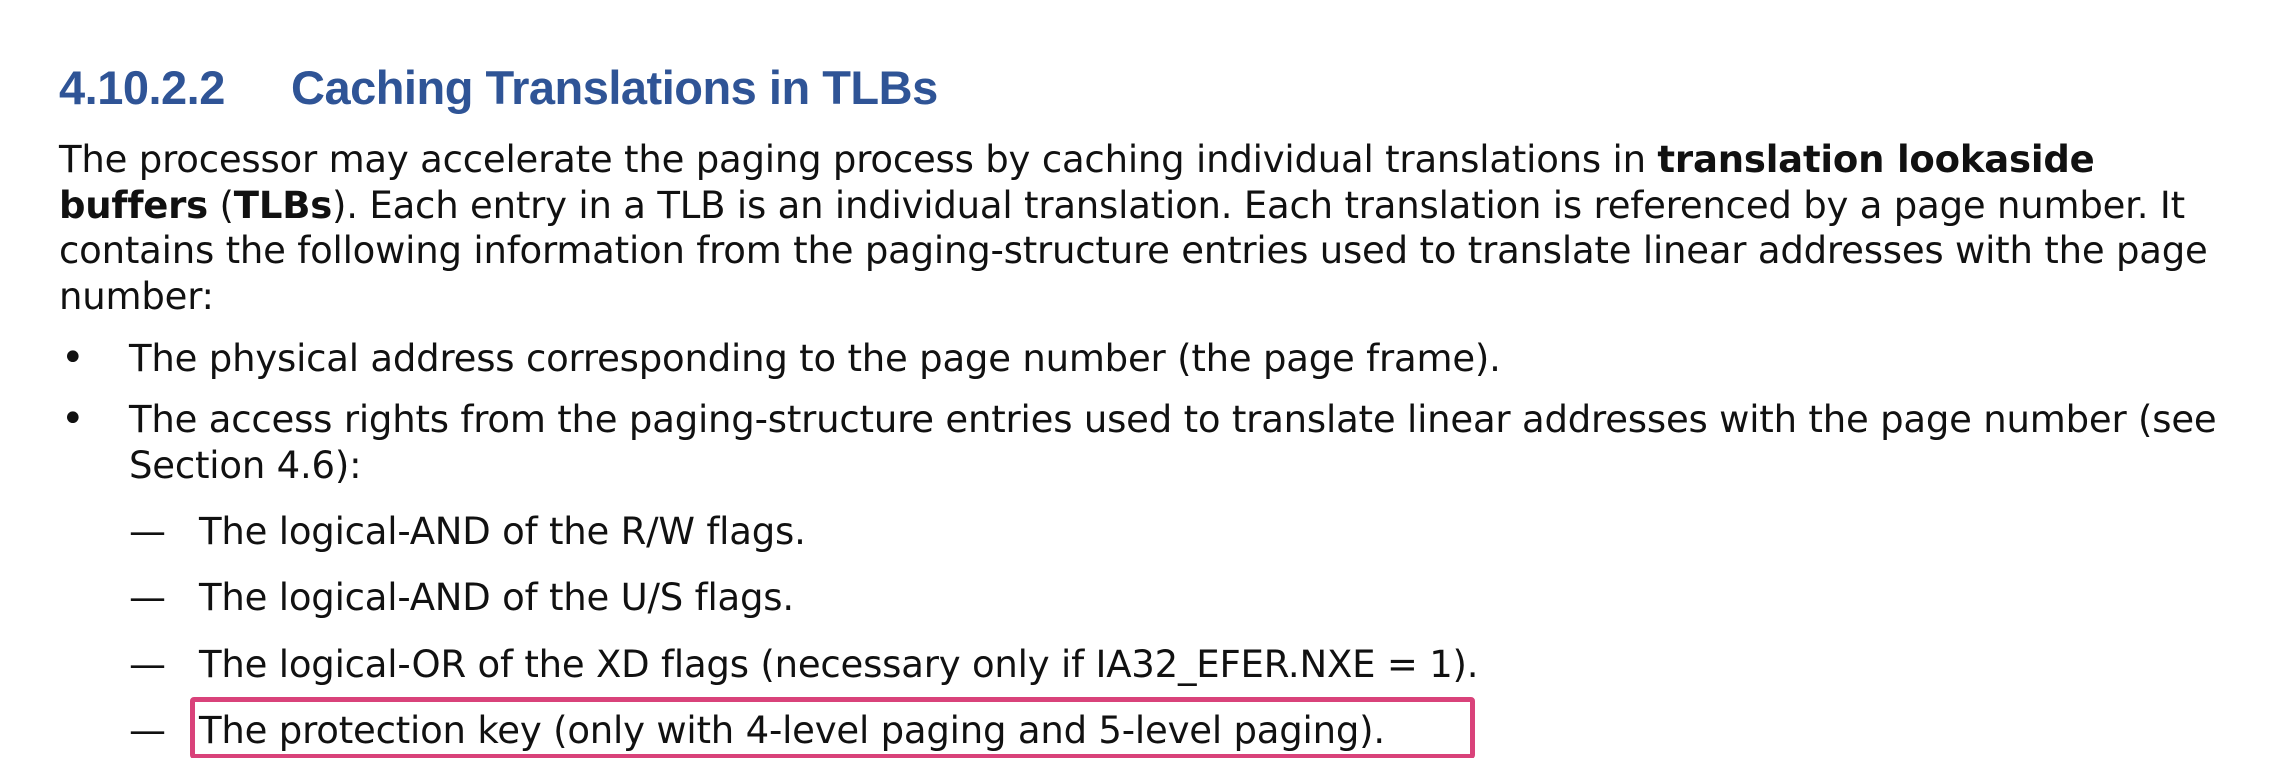 This screenshot has height=758, width=2274. What do you see at coordinates (614, 87) in the screenshot?
I see `section-title: Caching Translations in TLBs` at bounding box center [614, 87].